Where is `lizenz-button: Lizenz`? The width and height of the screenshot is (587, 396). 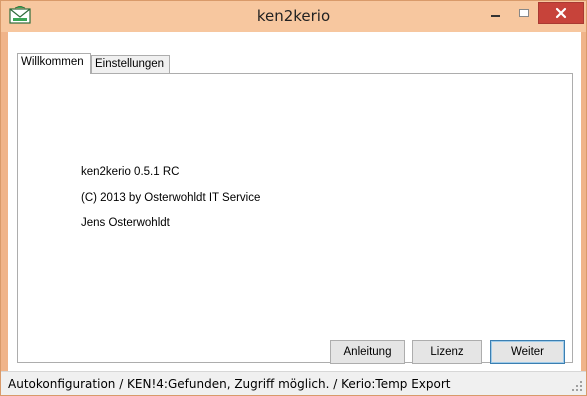 lizenz-button: Lizenz is located at coordinates (447, 352).